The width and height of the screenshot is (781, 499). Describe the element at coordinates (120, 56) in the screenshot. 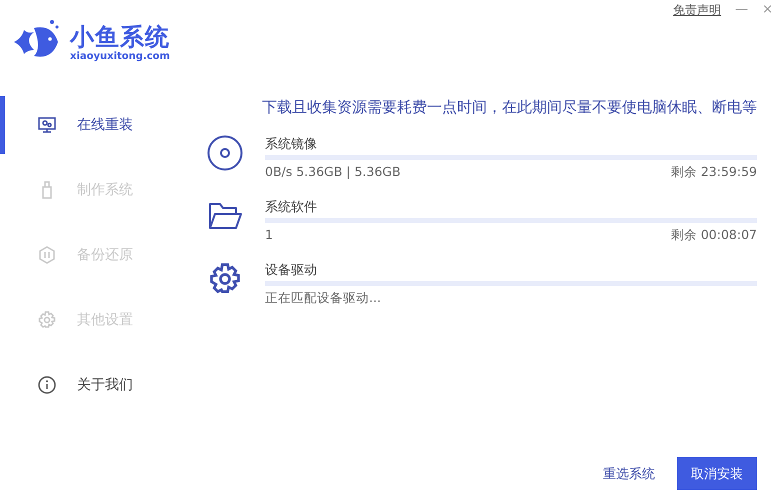

I see `website-address: xiaoyuxitong.com` at that location.